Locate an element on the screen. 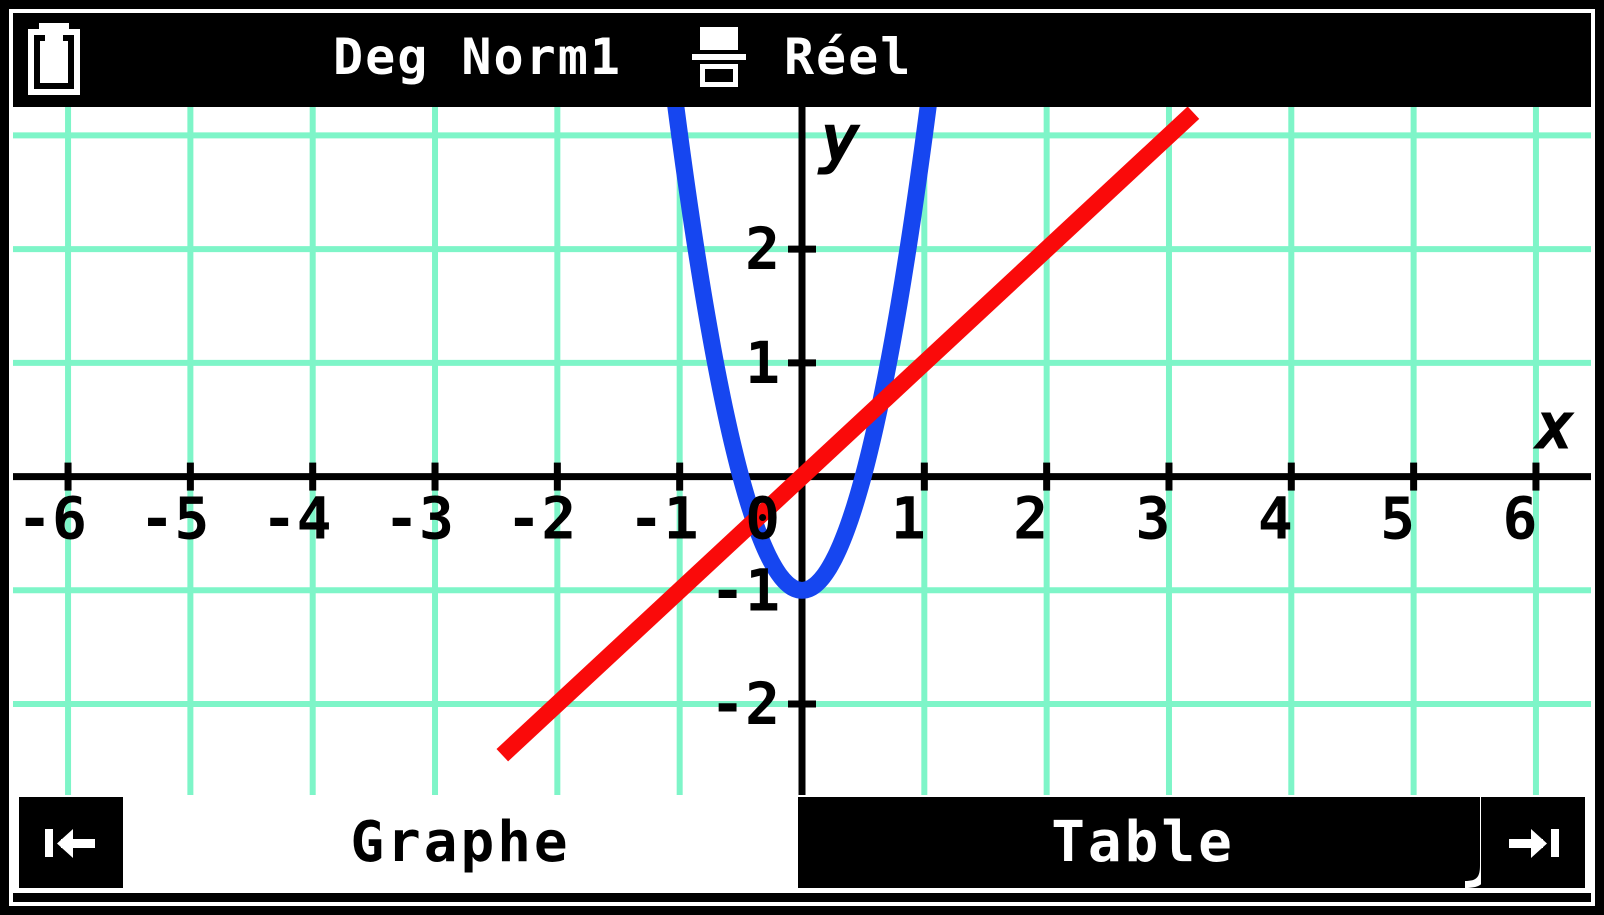  status-bar: Deg Norm1 Réel is located at coordinates (802, 57).